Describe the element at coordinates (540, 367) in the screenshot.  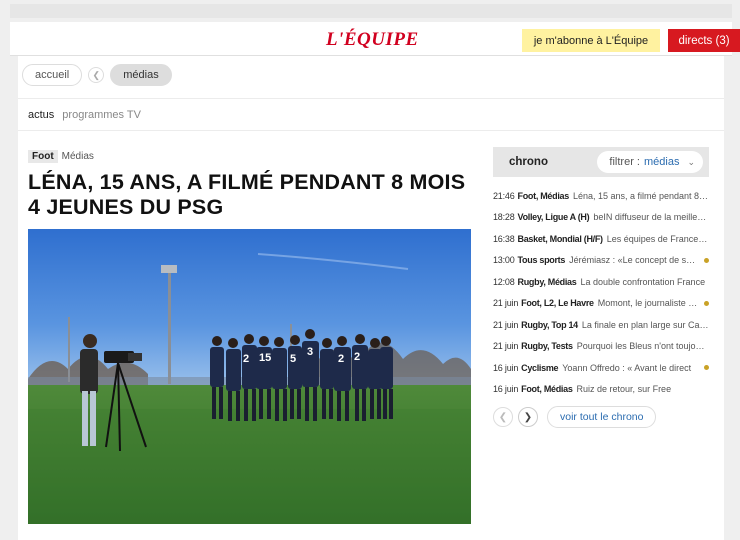
I see `chrono-item-category: Cyclisme` at that location.